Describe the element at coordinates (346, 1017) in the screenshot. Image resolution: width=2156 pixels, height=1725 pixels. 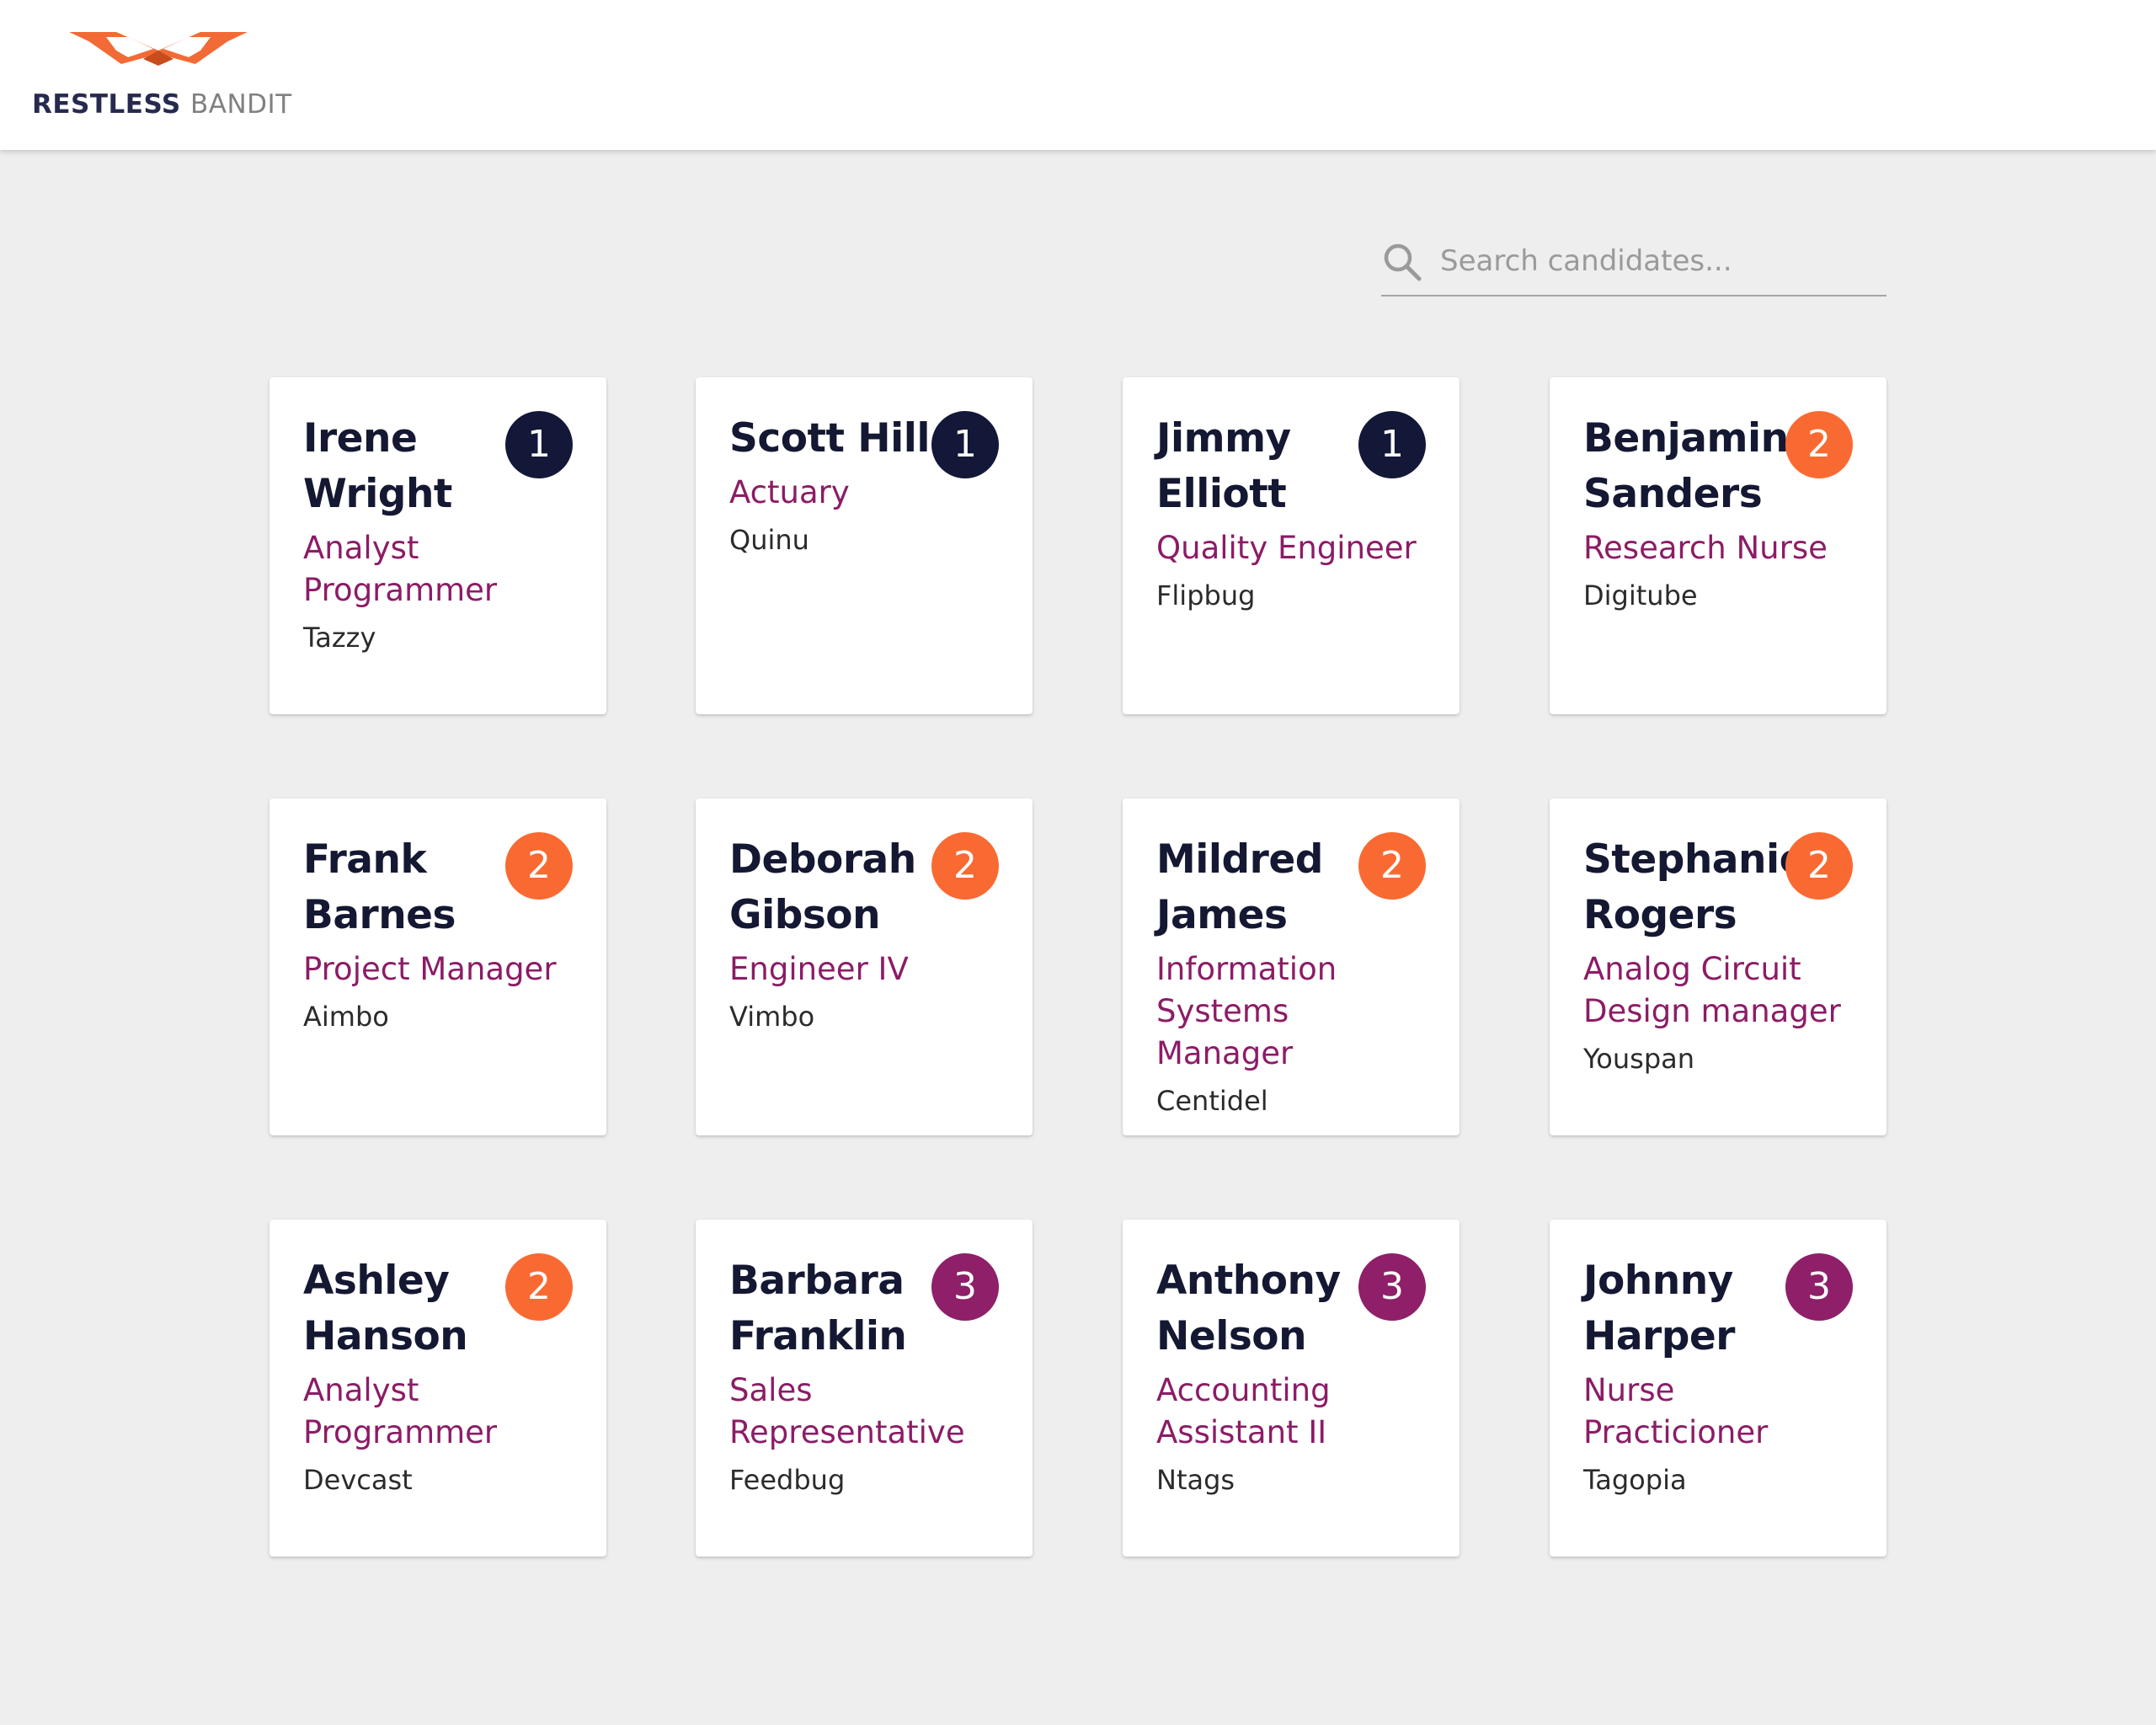
I see `candidate-company: Aimbo` at that location.